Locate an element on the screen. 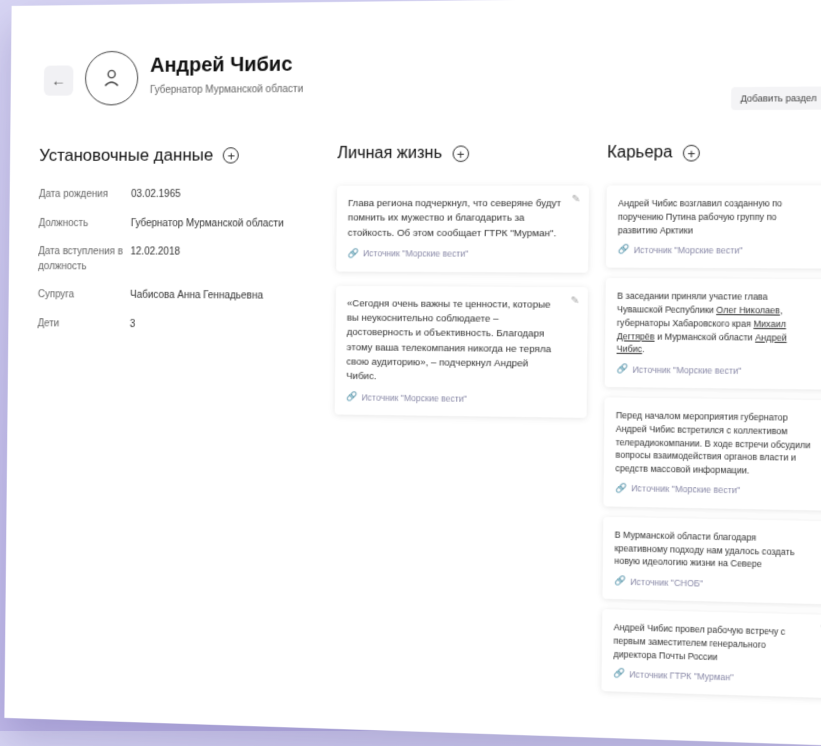 Image resolution: width=821 pixels, height=746 pixels. add-career-button: + is located at coordinates (691, 153).